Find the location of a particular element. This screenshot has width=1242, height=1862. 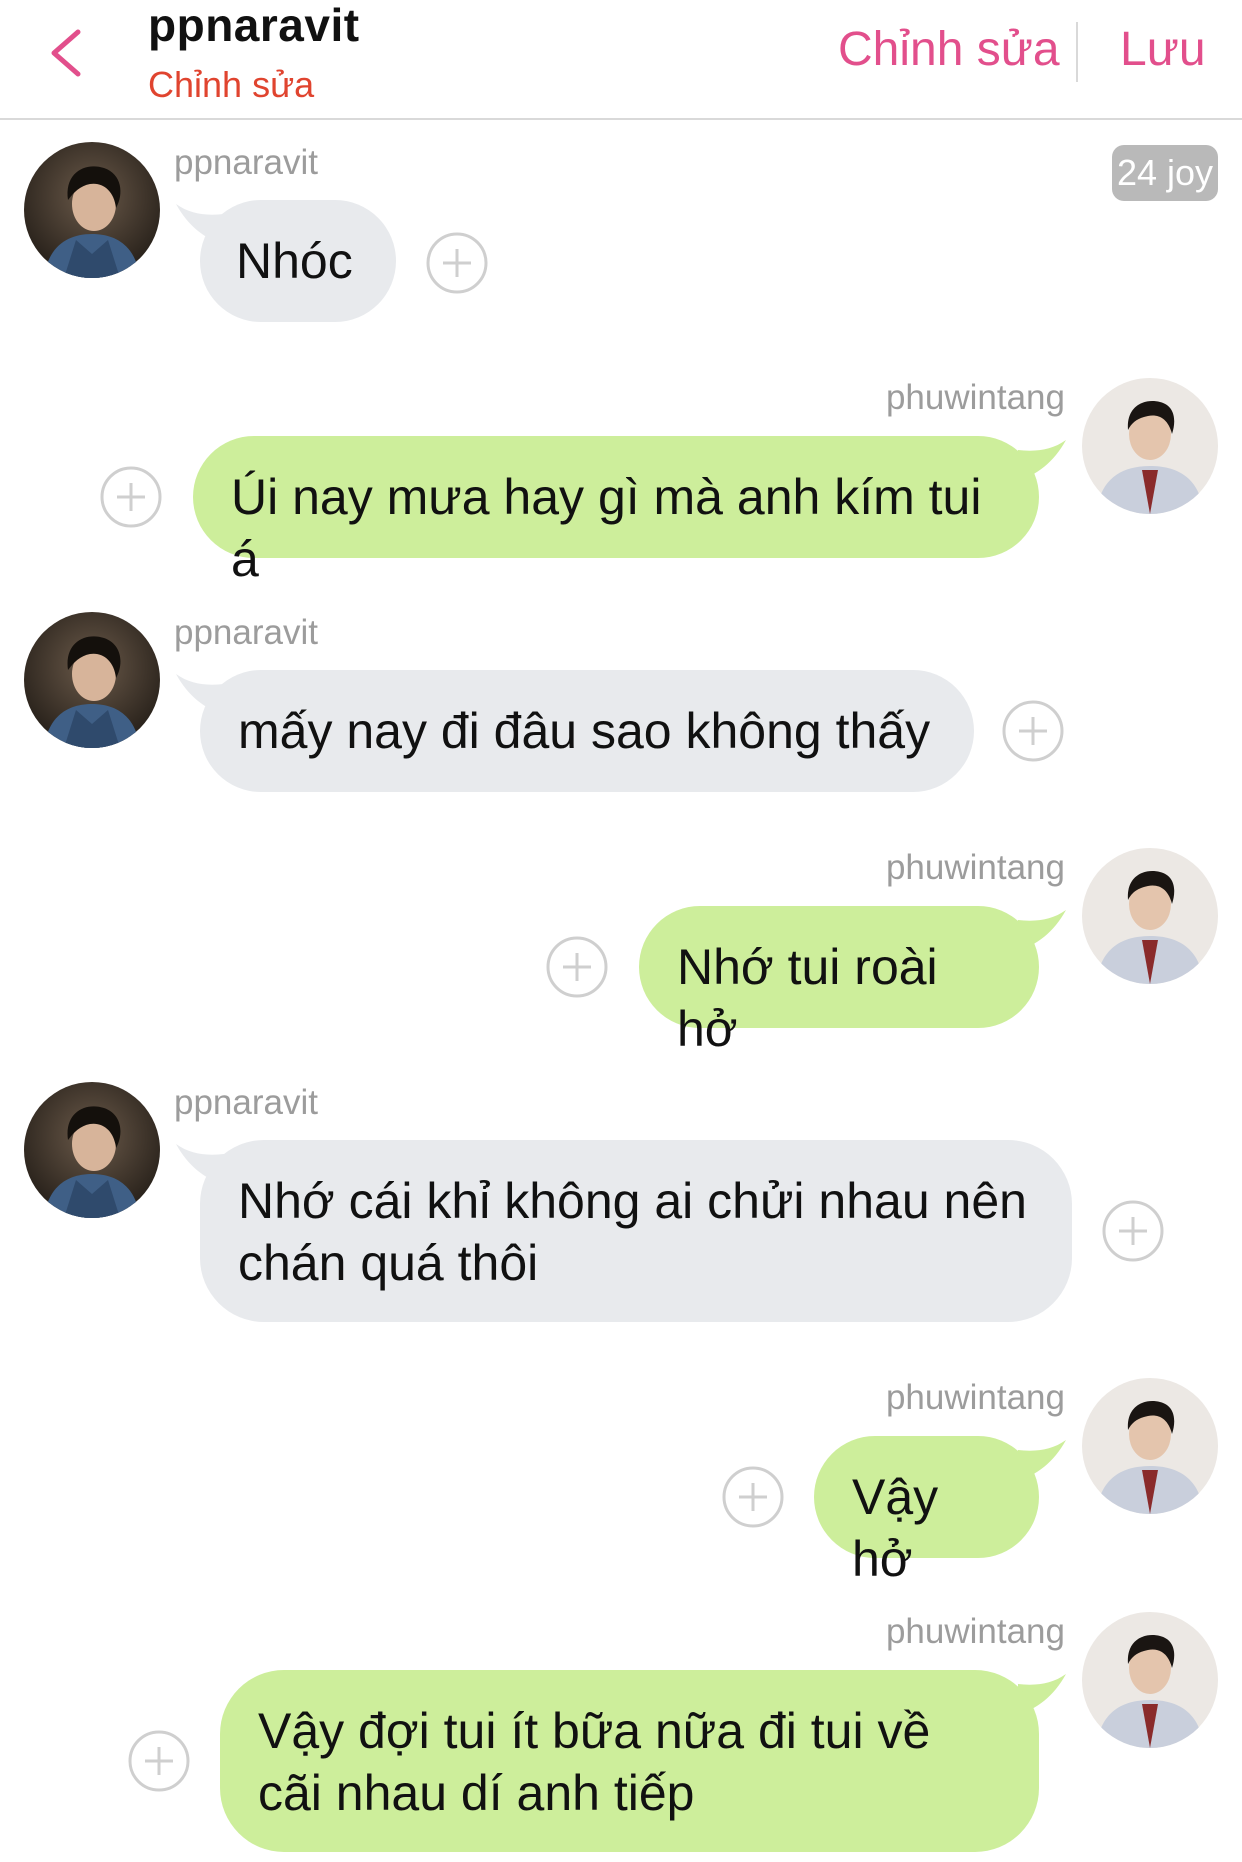

message-bubble: mấy nay đi đâu sao không thấy is located at coordinates (587, 731).